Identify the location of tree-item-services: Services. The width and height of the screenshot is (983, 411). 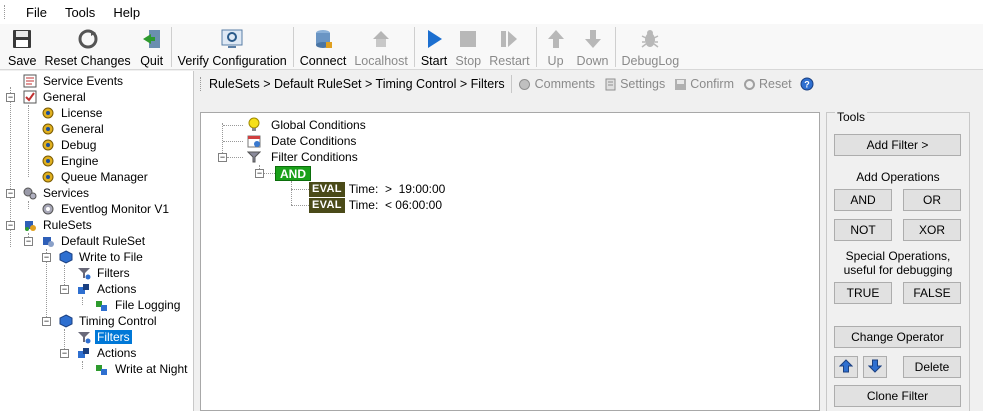
(56, 193).